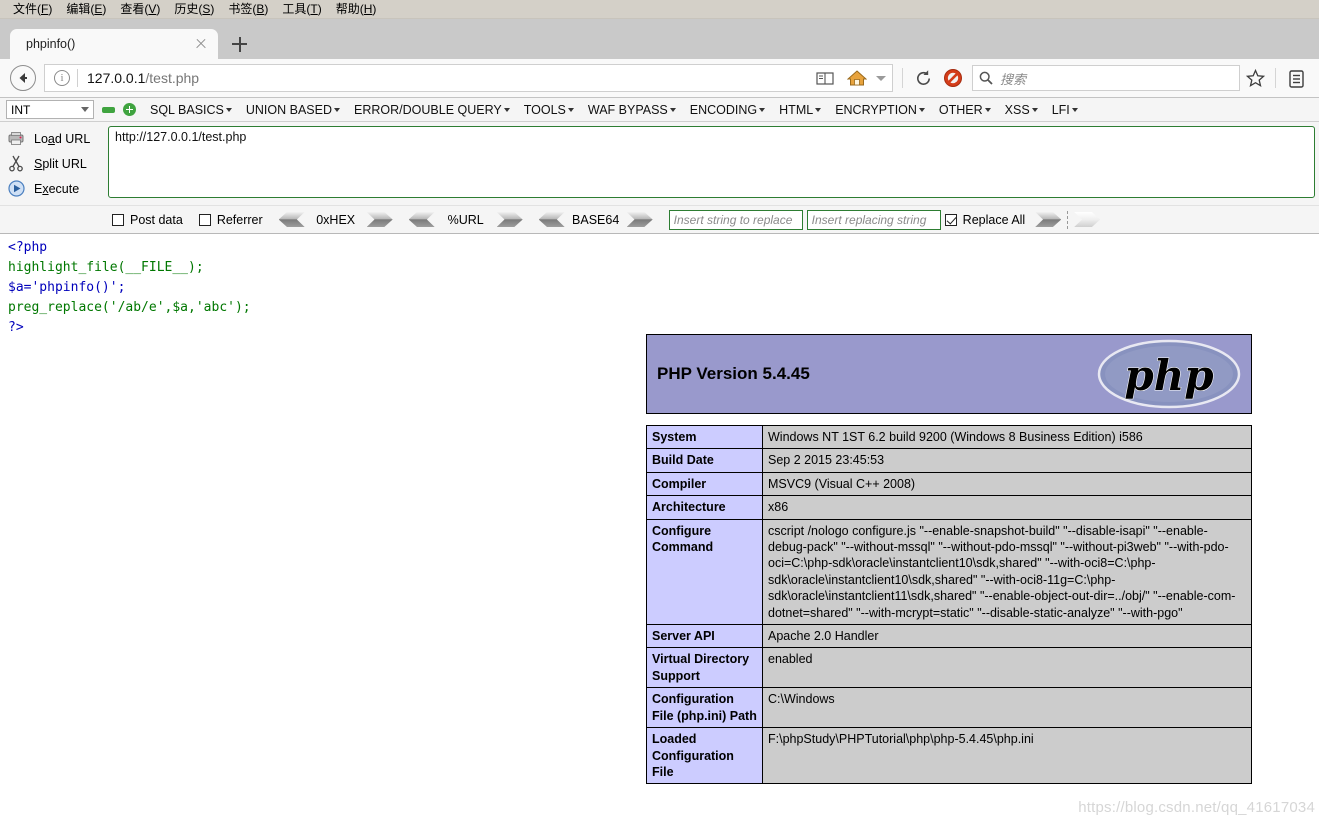 The width and height of the screenshot is (1319, 819). Describe the element at coordinates (704, 756) in the screenshot. I see `row-key: Loaded Configuration File` at that location.